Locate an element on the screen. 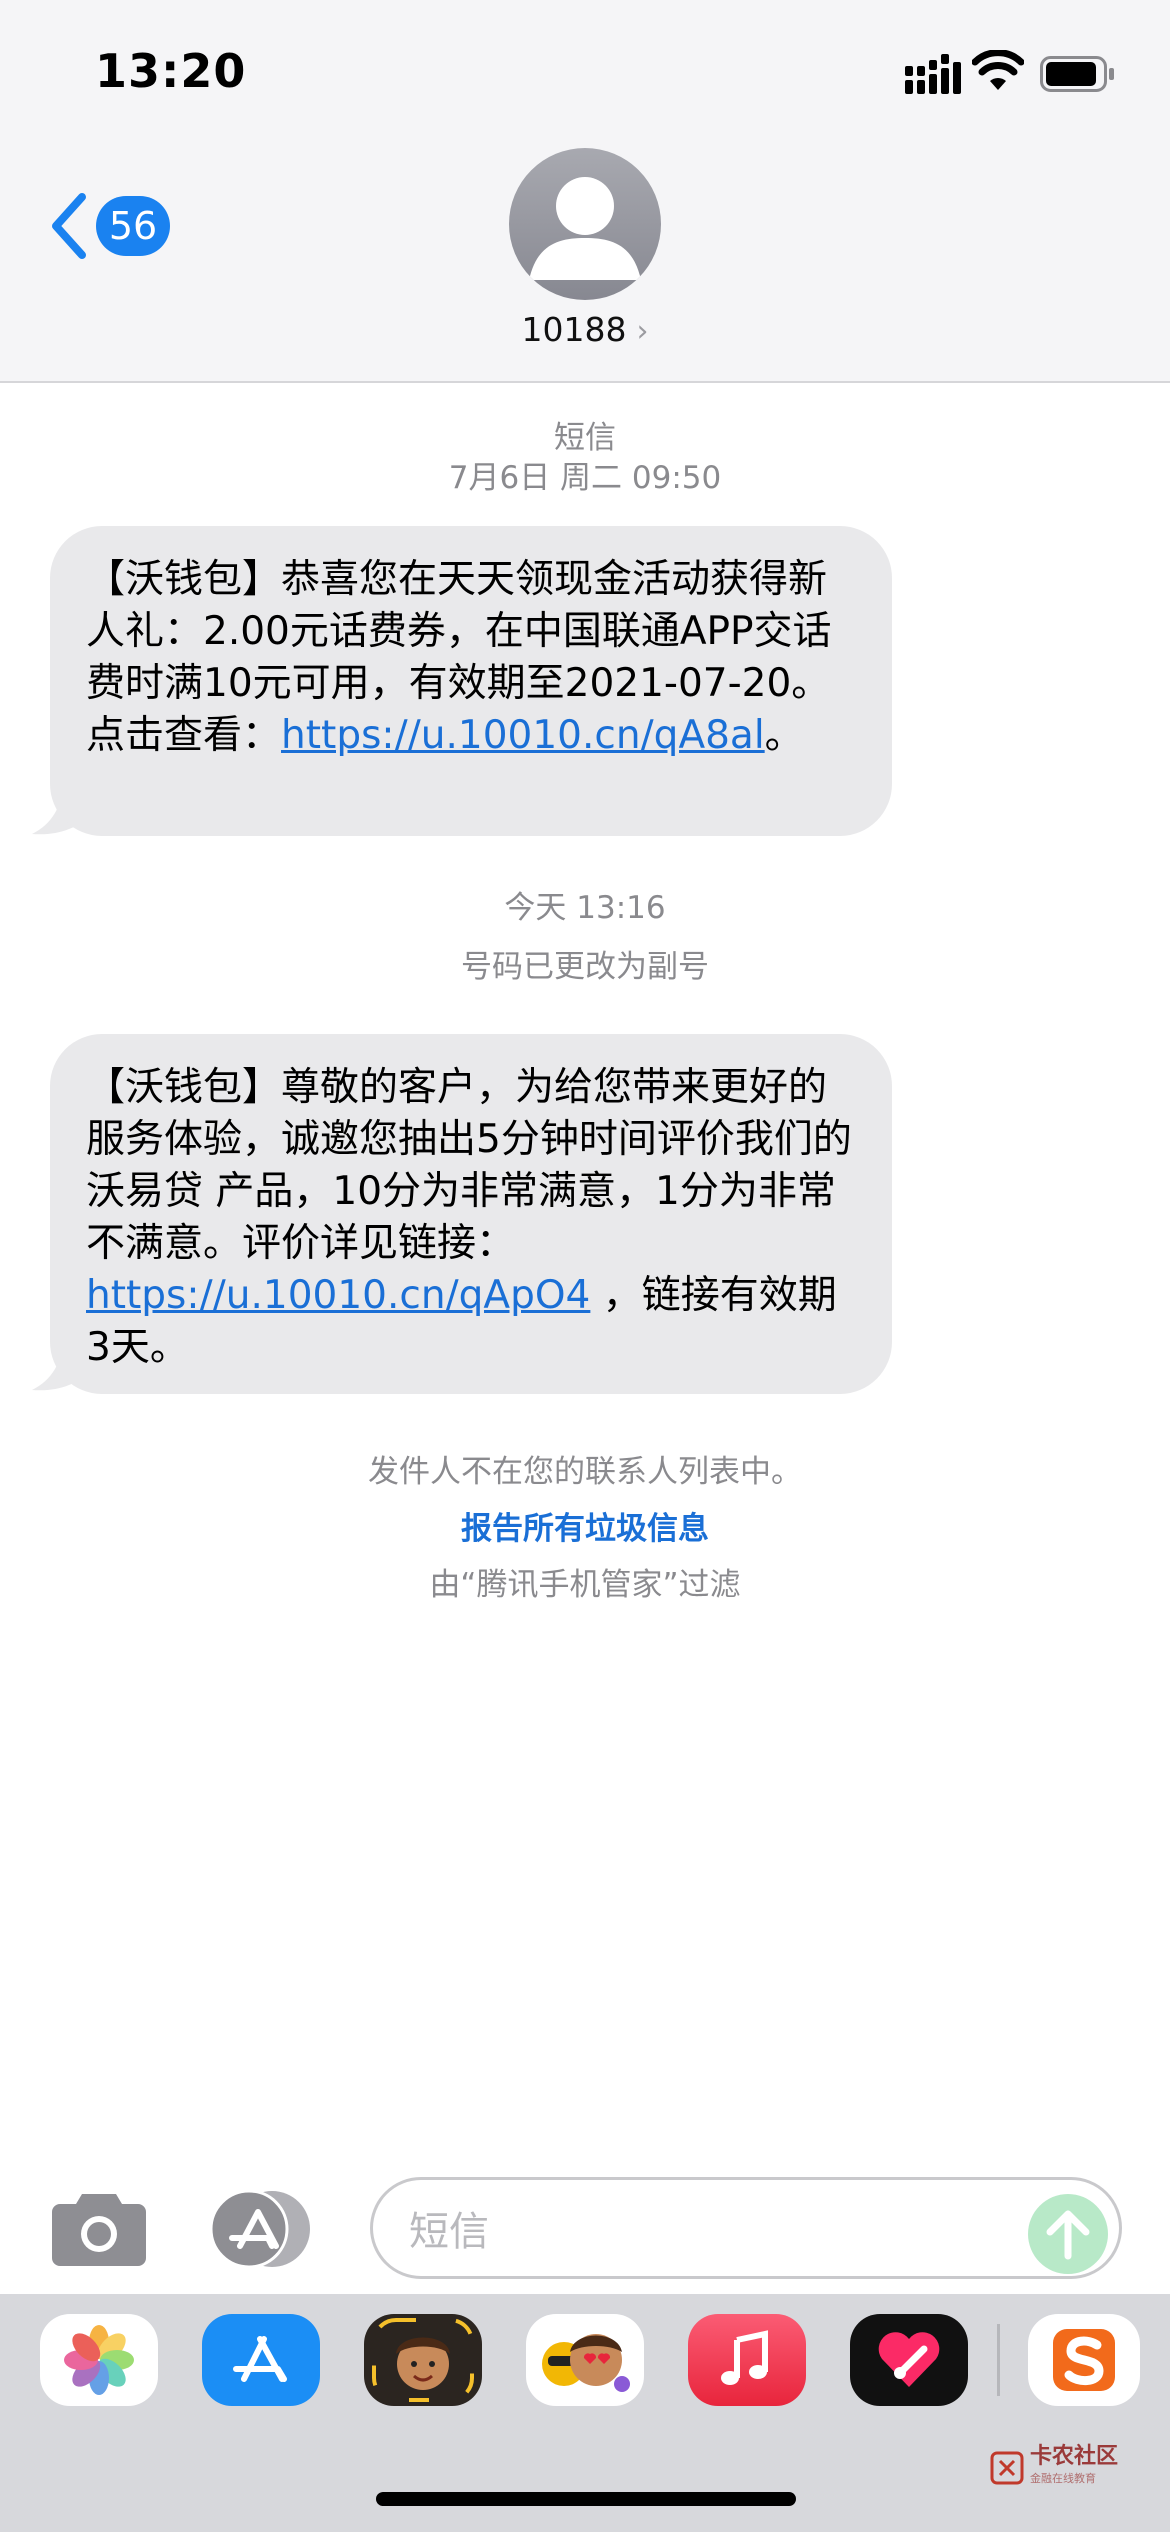 This screenshot has width=1170, height=2532. app-store-app-icon is located at coordinates (261, 2360).